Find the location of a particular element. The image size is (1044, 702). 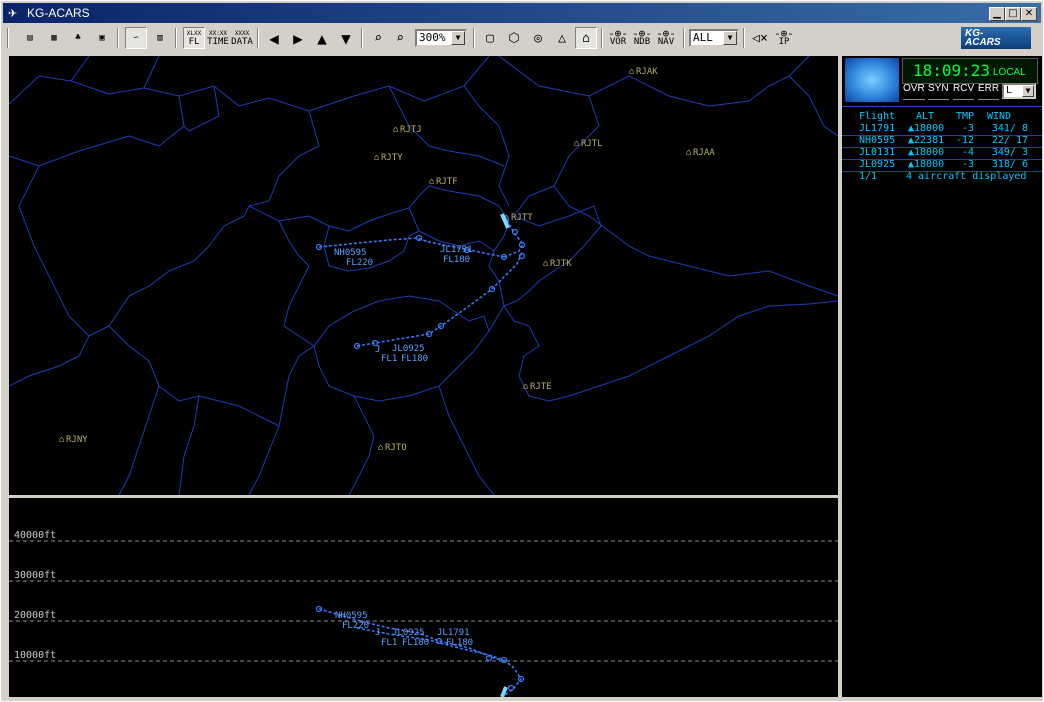

filter-value: ALL is located at coordinates (703, 37).